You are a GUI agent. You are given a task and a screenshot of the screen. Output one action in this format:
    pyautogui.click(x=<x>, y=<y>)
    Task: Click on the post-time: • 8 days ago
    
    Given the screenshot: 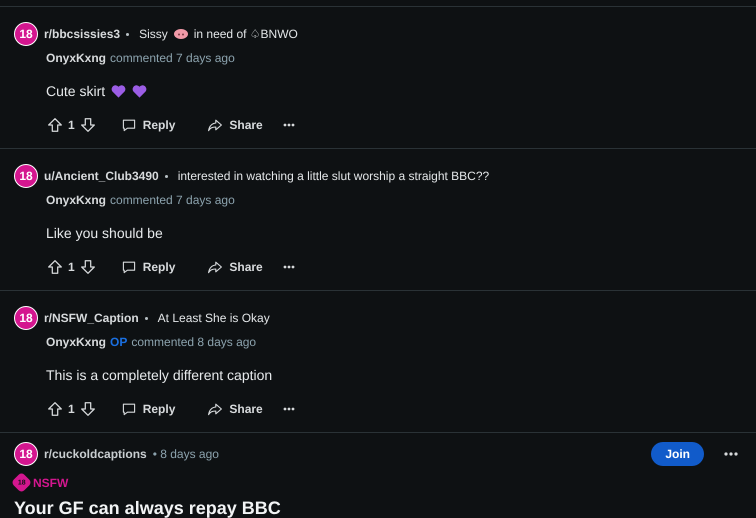 What is the action you would take?
    pyautogui.click(x=185, y=454)
    